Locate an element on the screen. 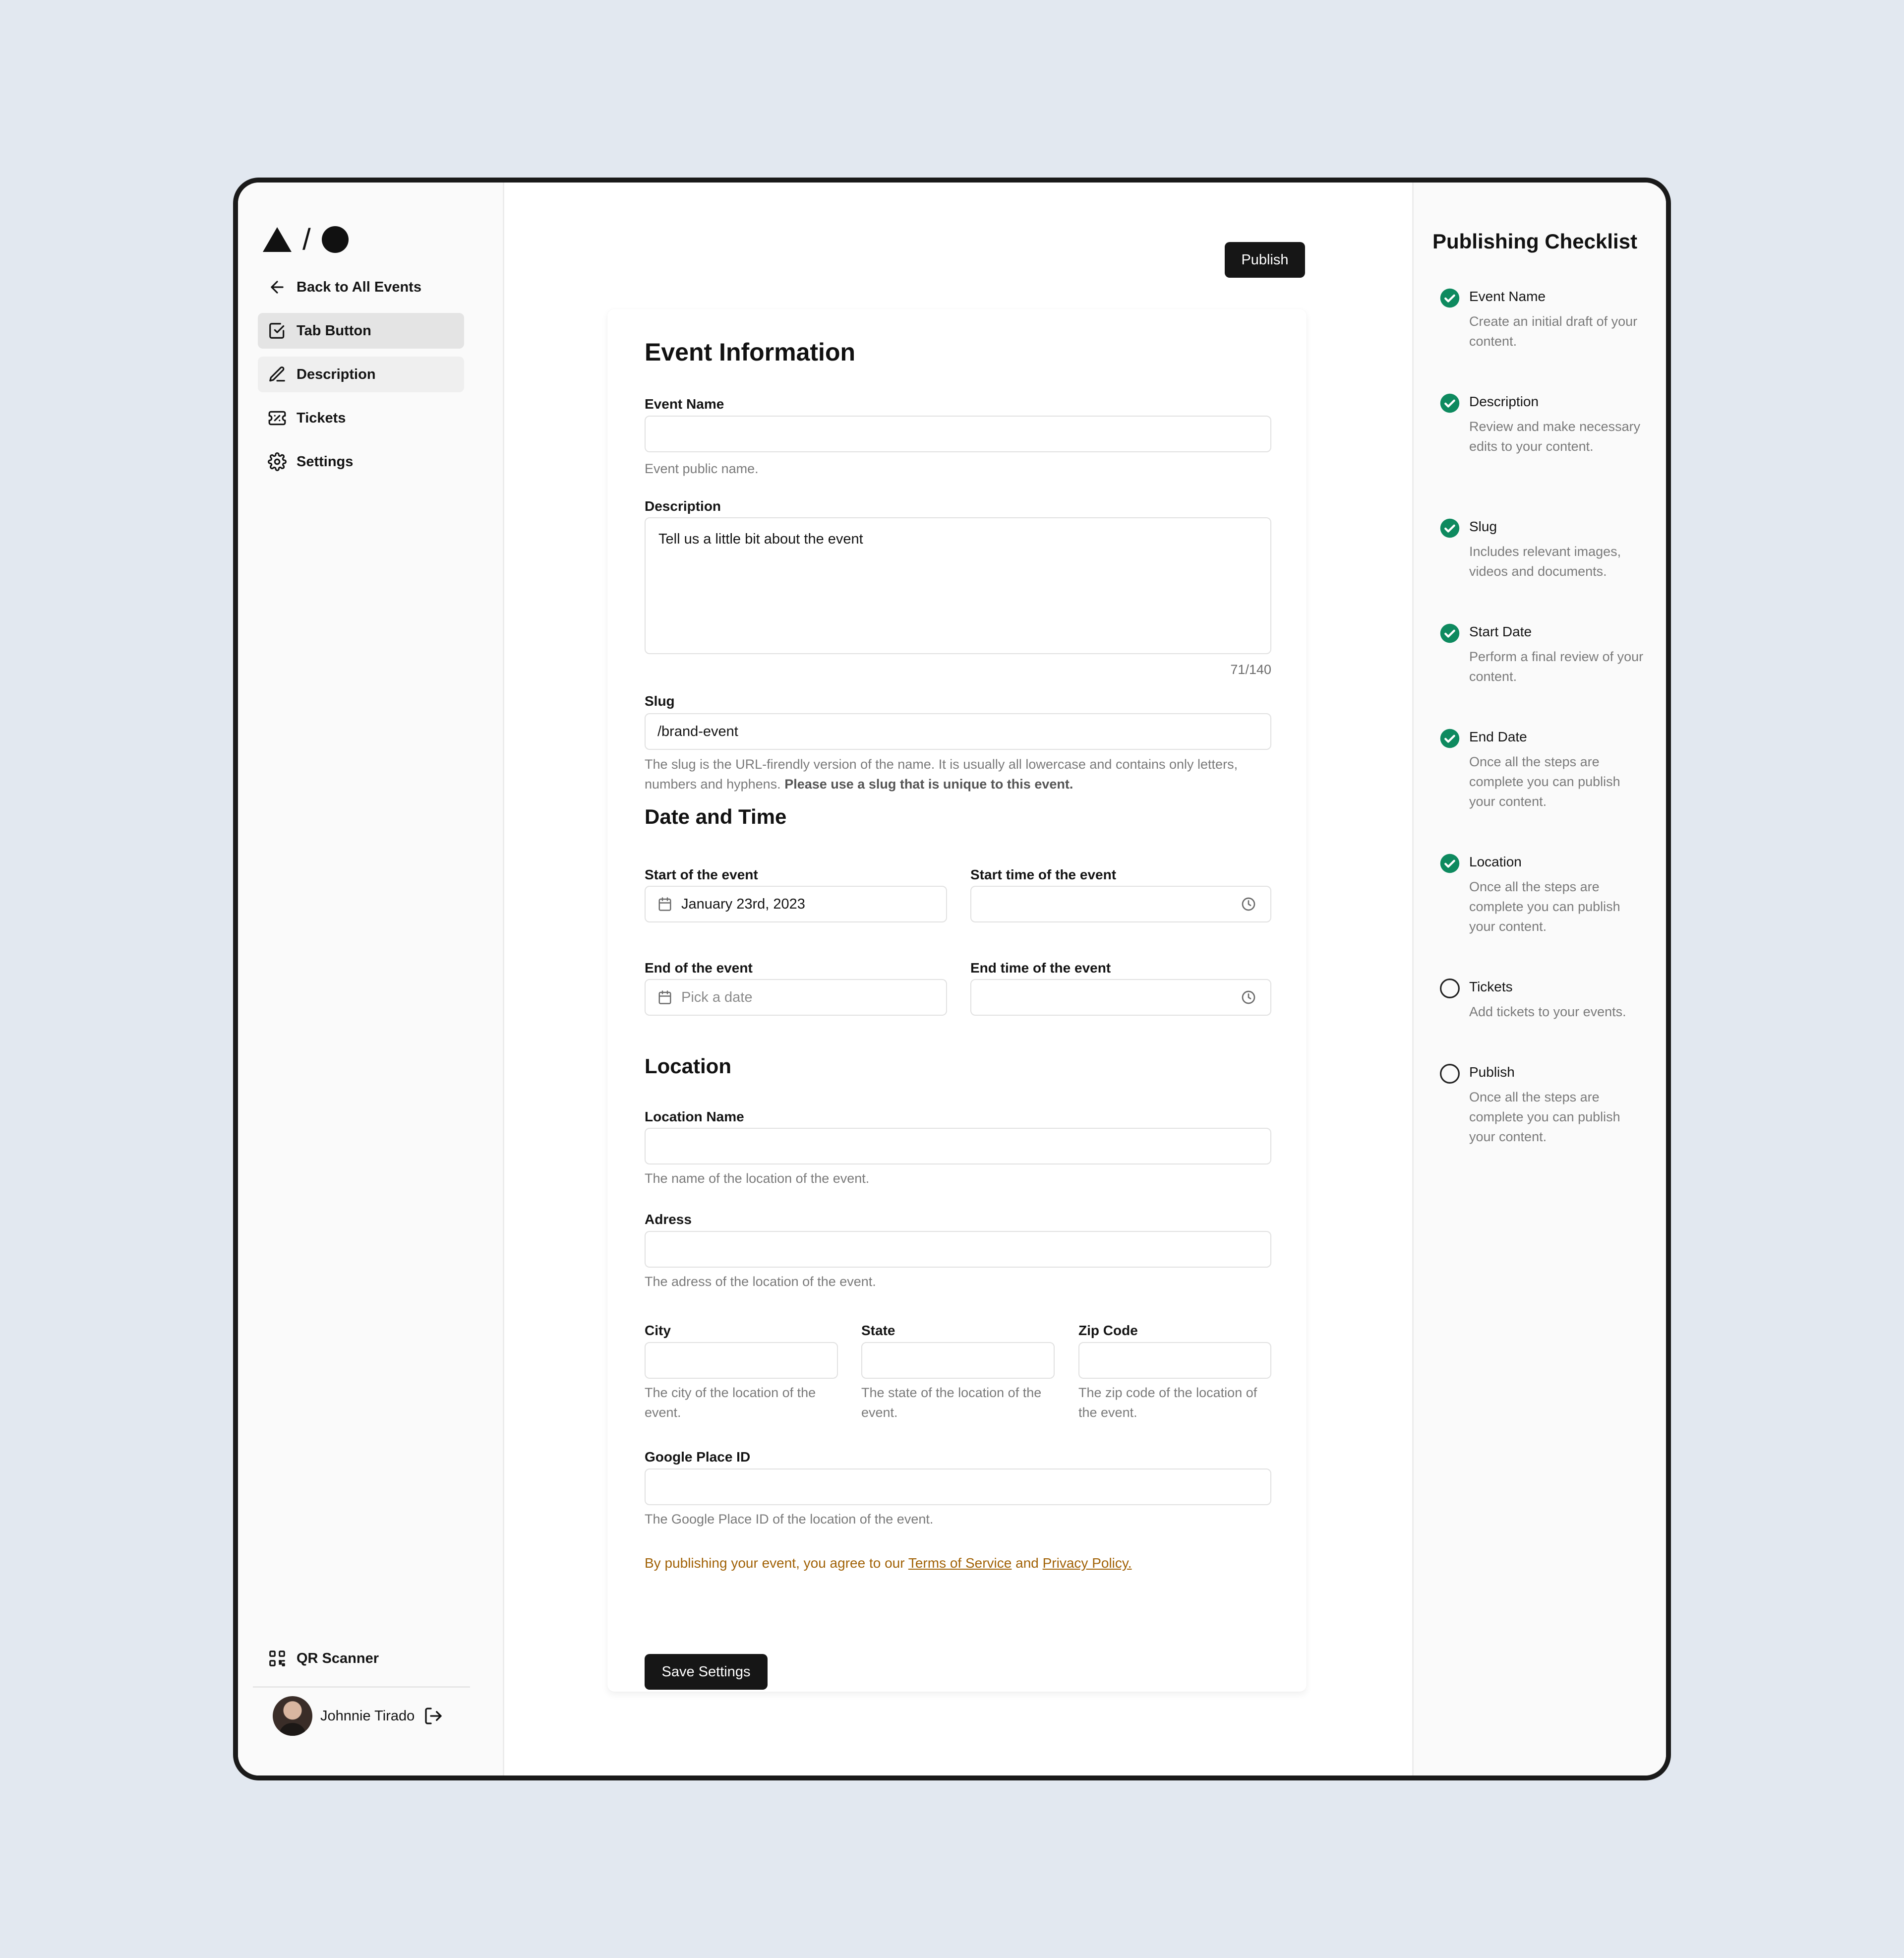 The image size is (1904, 1958). qr-scanner-label: QR Scanner is located at coordinates (338, 1658).